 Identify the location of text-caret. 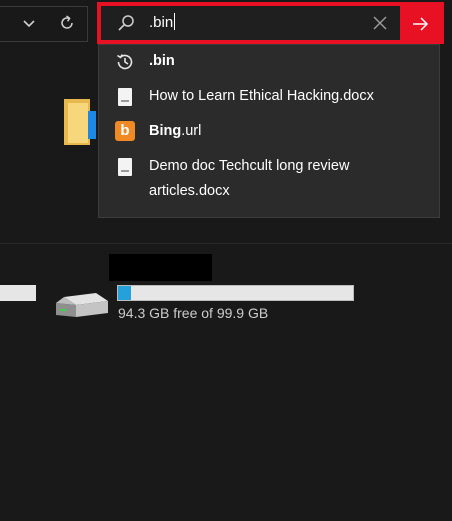
(175, 21).